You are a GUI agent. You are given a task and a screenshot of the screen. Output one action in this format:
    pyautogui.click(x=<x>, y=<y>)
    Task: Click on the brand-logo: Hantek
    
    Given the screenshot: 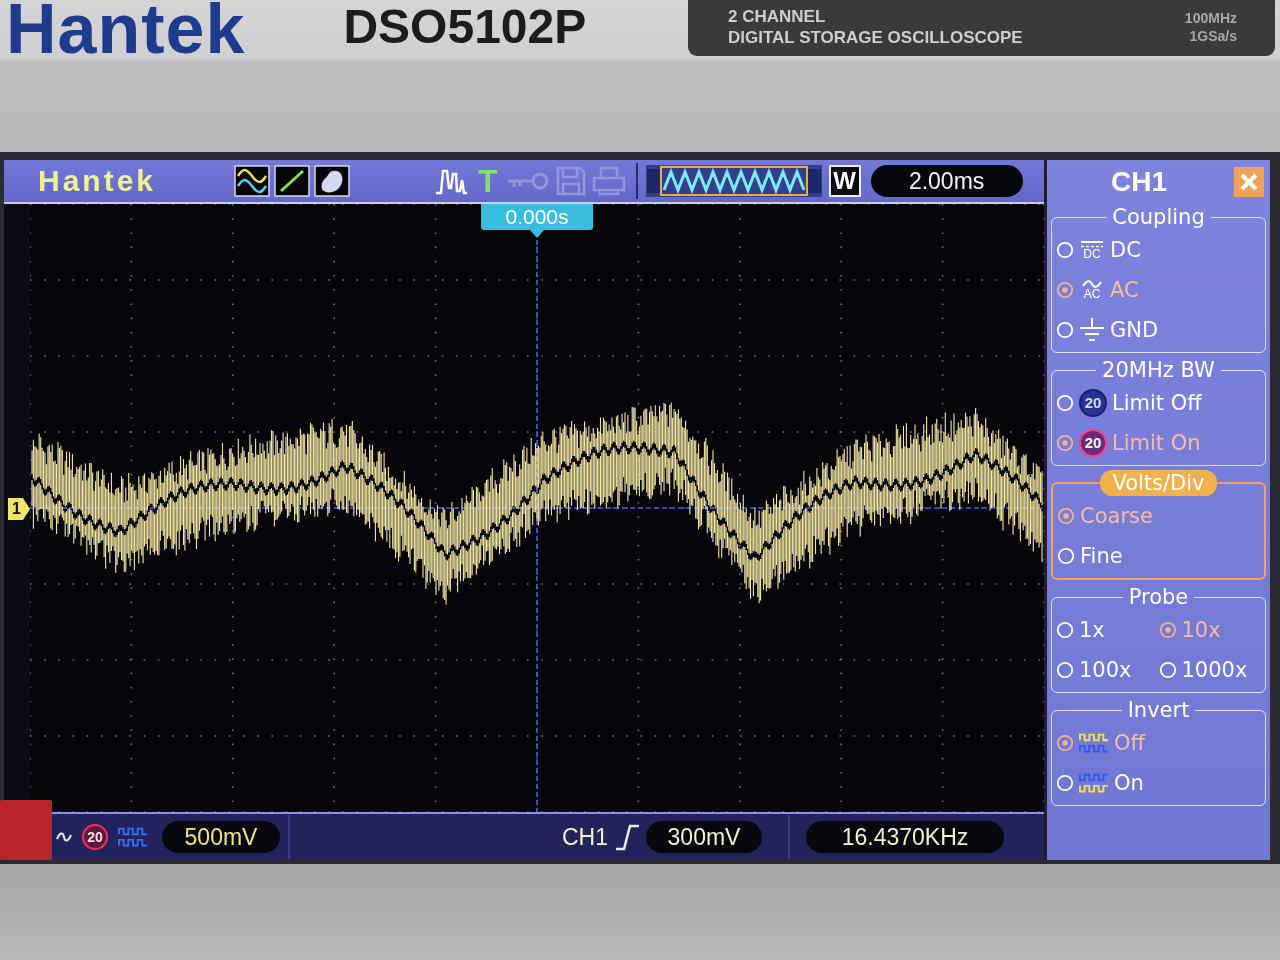 What is the action you would take?
    pyautogui.click(x=126, y=29)
    